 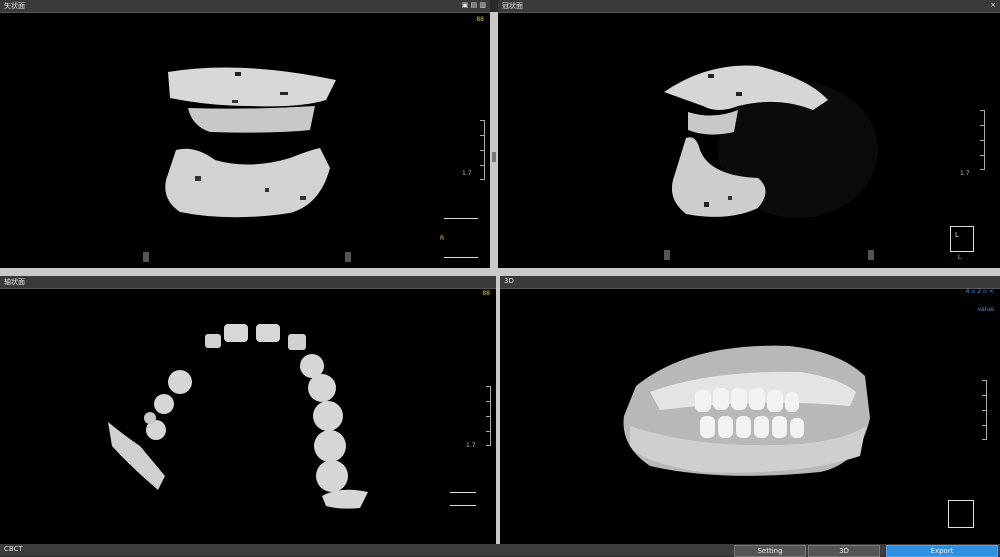 I want to click on splitter-grip, so click(x=494, y=157).